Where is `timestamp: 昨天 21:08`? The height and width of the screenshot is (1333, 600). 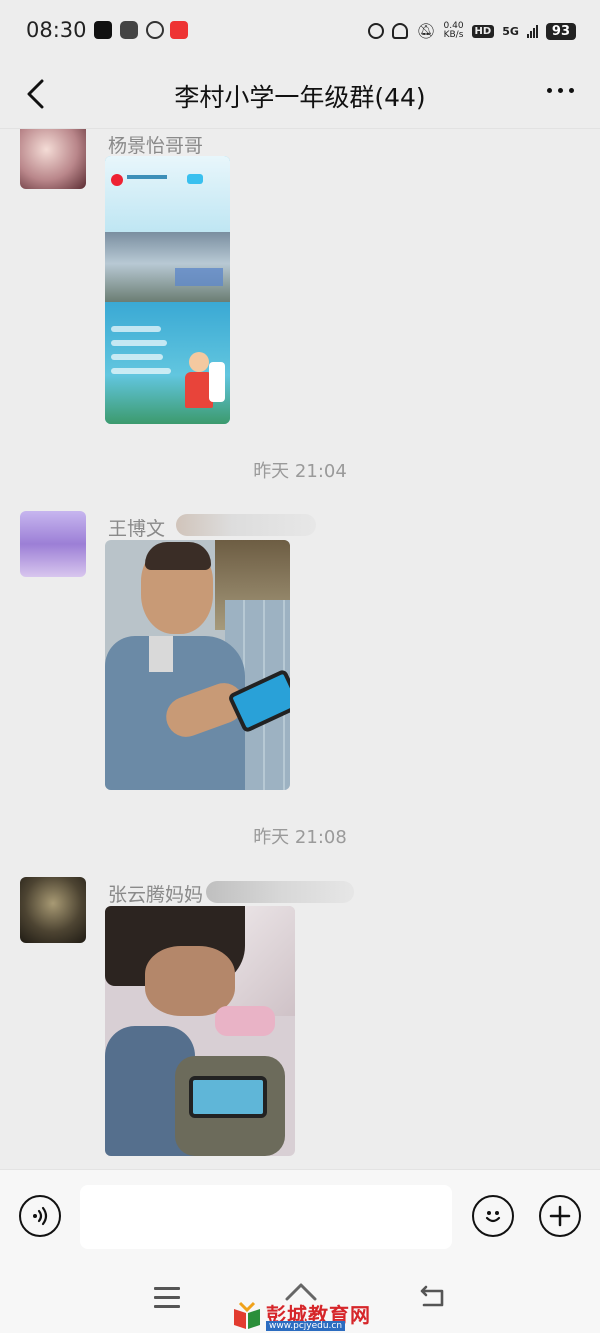 timestamp: 昨天 21:08 is located at coordinates (300, 837).